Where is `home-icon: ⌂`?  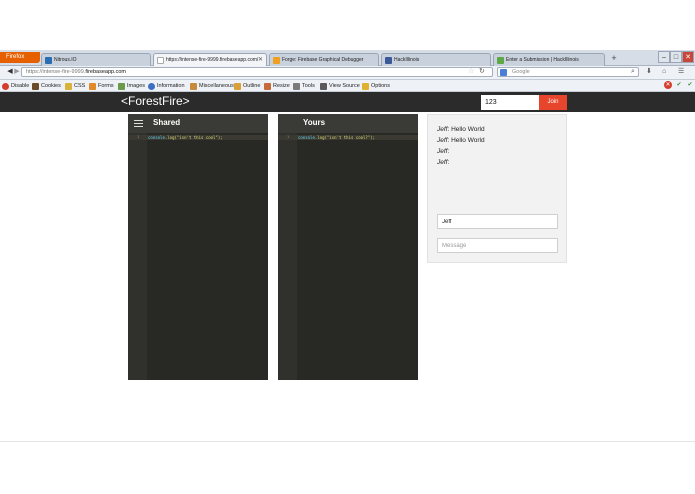
home-icon: ⌂ is located at coordinates (664, 72).